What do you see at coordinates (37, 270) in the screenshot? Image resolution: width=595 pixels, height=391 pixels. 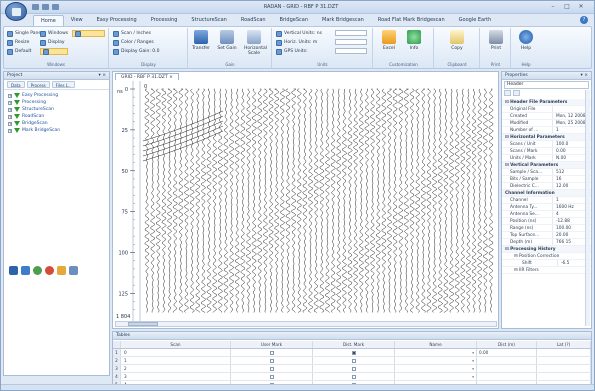 I see `run-icon` at bounding box center [37, 270].